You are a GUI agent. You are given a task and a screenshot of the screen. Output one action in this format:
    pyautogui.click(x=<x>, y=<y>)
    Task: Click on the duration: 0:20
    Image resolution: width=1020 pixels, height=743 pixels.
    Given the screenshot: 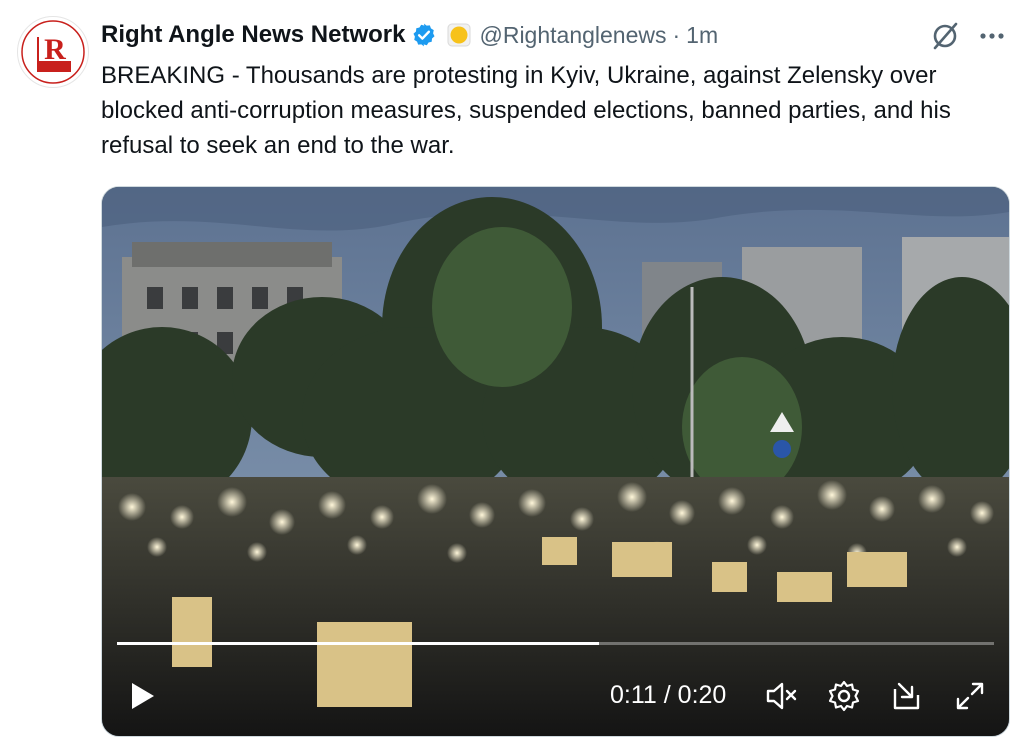 What is the action you would take?
    pyautogui.click(x=702, y=695)
    